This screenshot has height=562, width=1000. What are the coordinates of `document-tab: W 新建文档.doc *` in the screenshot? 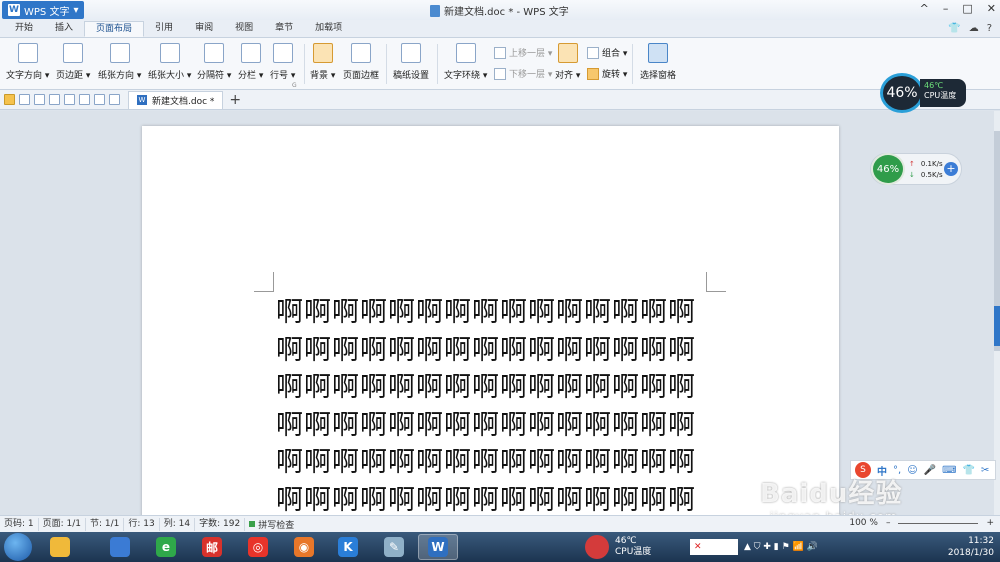 It's located at (176, 99).